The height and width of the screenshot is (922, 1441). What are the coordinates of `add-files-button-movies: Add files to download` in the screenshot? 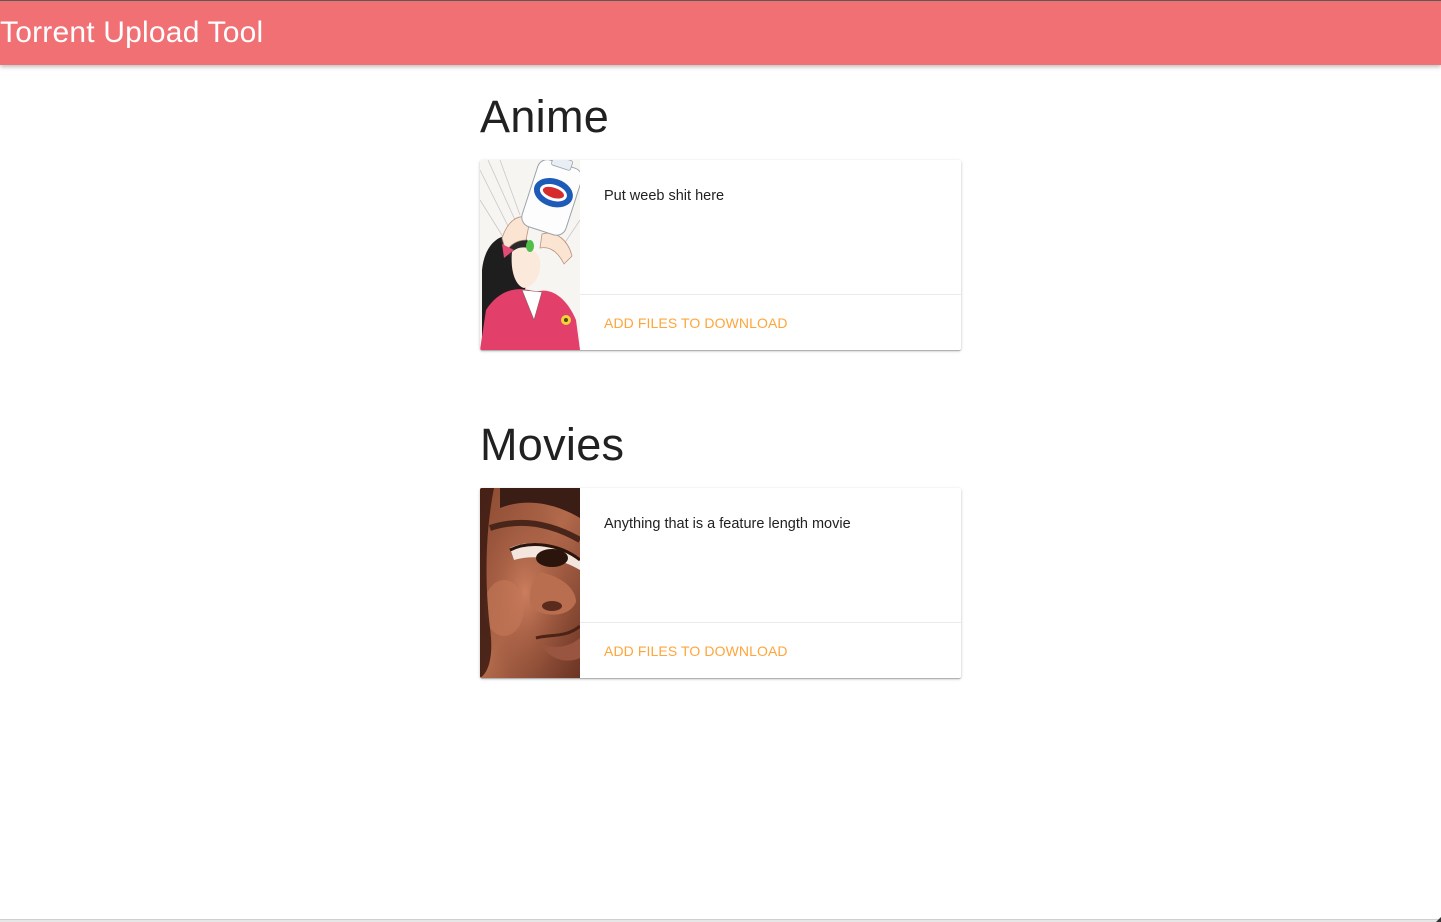 It's located at (696, 651).